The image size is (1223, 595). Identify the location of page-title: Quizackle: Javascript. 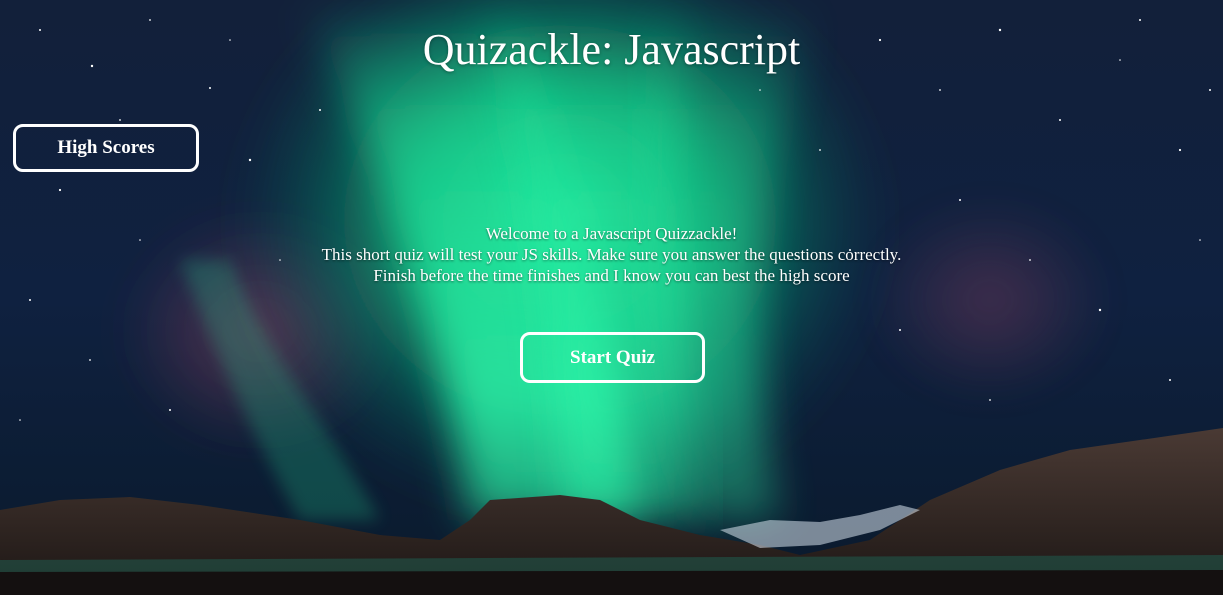
(611, 49).